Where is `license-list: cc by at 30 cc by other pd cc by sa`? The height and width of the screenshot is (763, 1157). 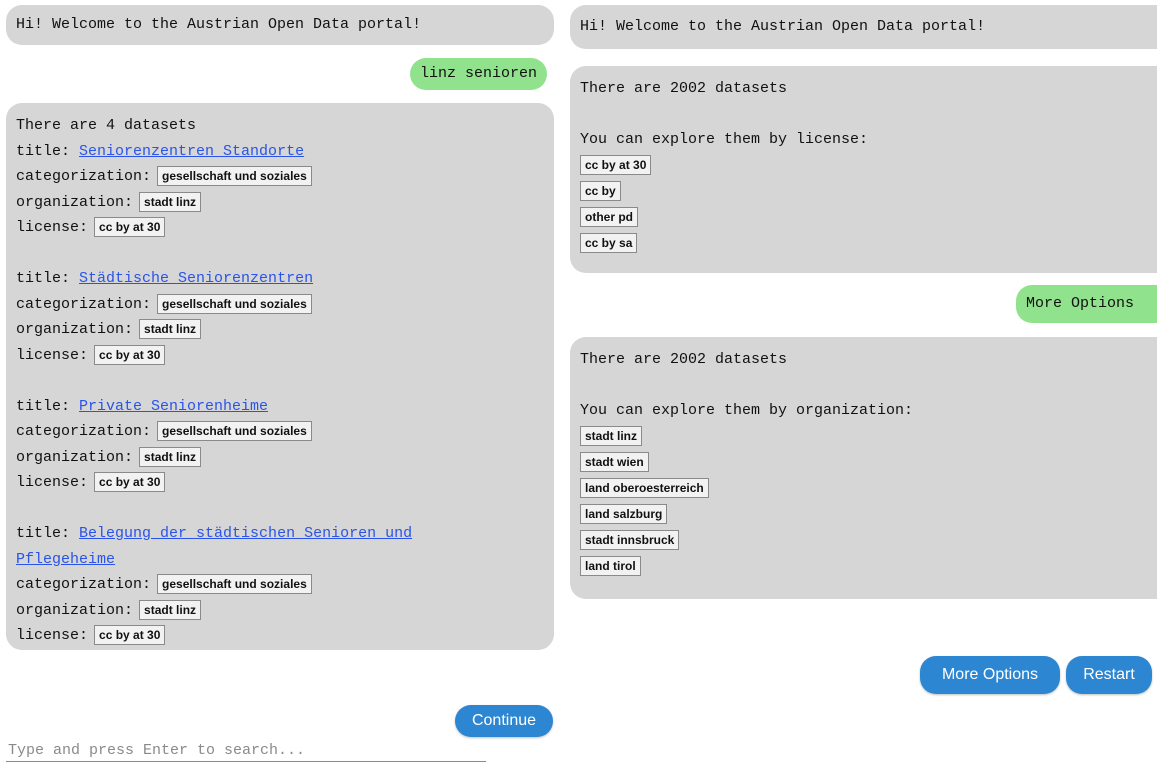
license-list: cc by at 30 cc by other pd cc by sa is located at coordinates (863, 205).